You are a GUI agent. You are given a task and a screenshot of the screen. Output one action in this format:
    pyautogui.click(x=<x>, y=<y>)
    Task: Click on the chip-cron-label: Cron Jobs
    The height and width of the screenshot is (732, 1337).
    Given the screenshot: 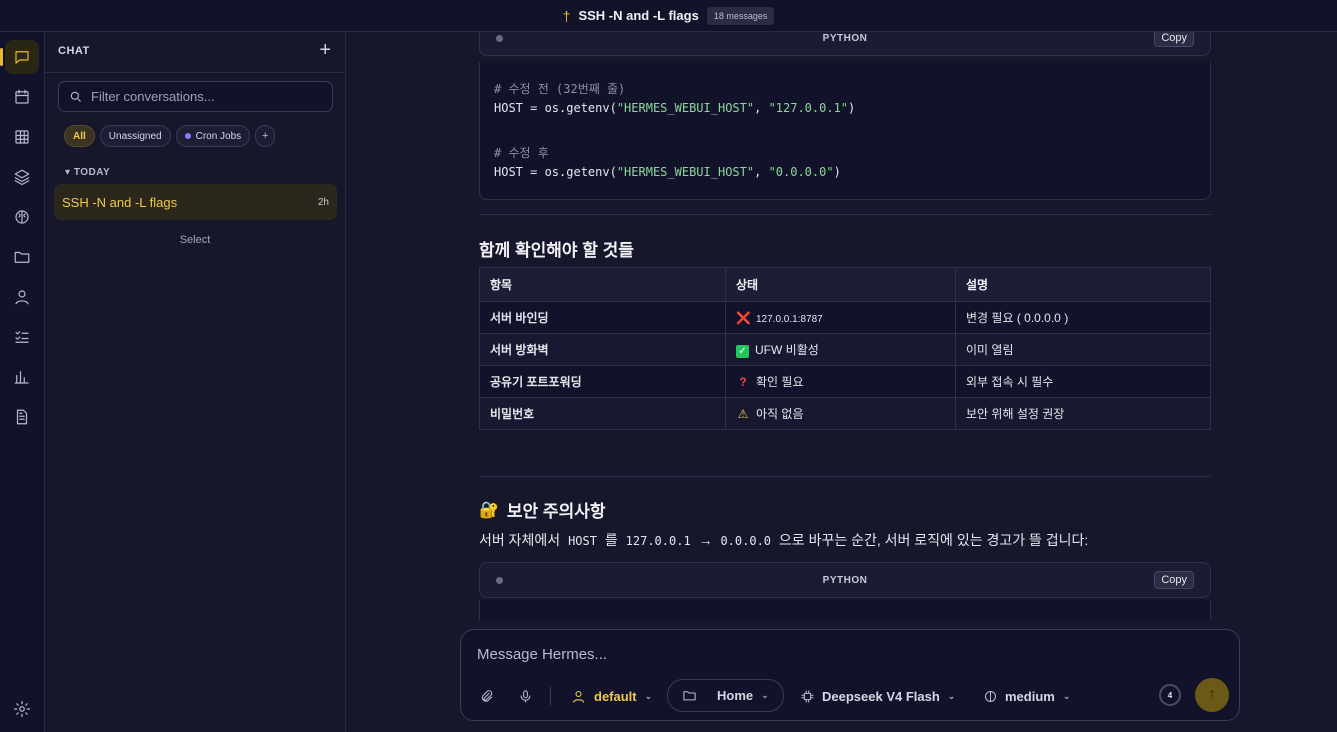 What is the action you would take?
    pyautogui.click(x=218, y=136)
    